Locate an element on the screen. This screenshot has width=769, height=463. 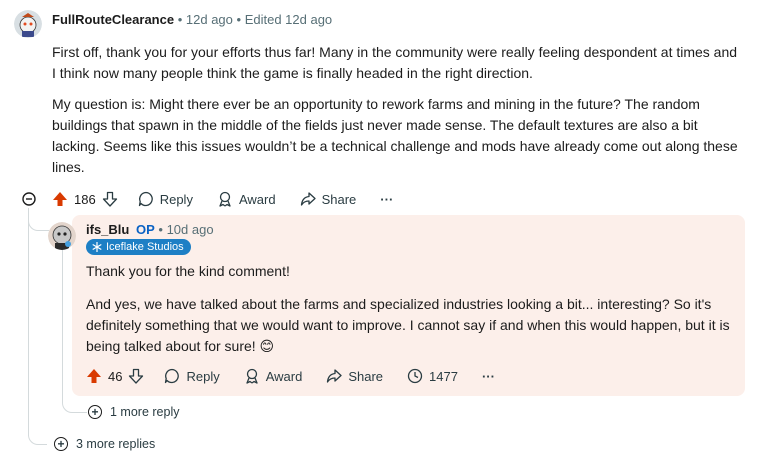
snowflake-icon is located at coordinates (97, 247).